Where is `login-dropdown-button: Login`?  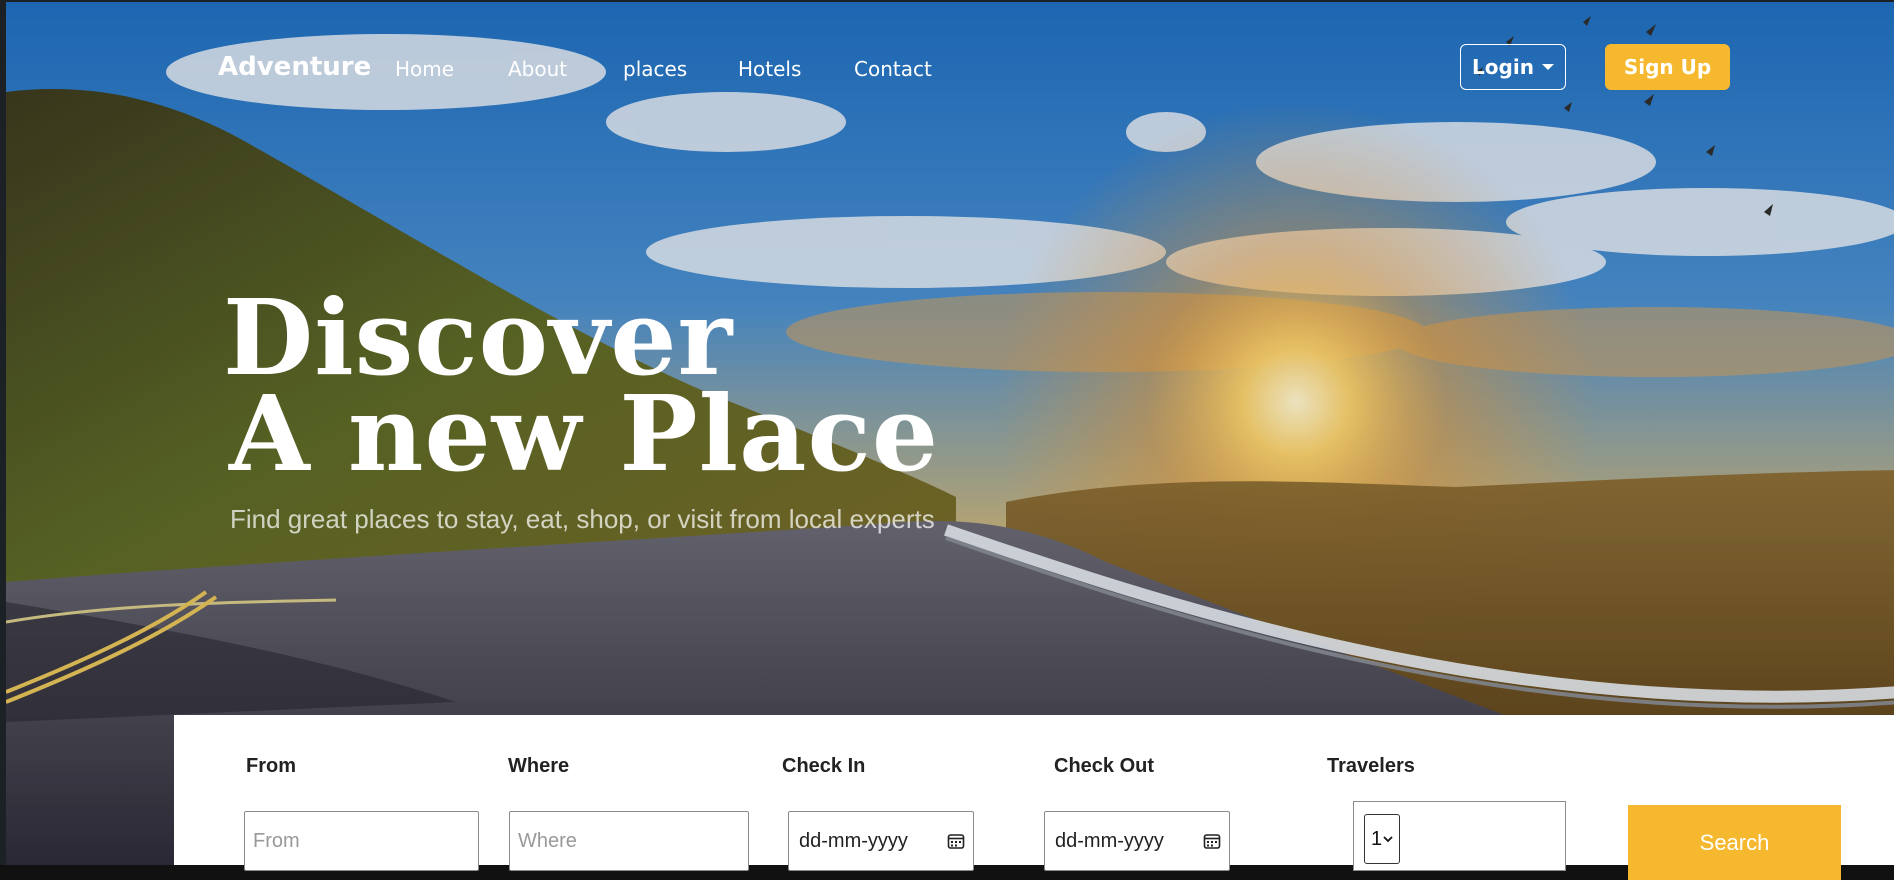
login-dropdown-button: Login is located at coordinates (1513, 67).